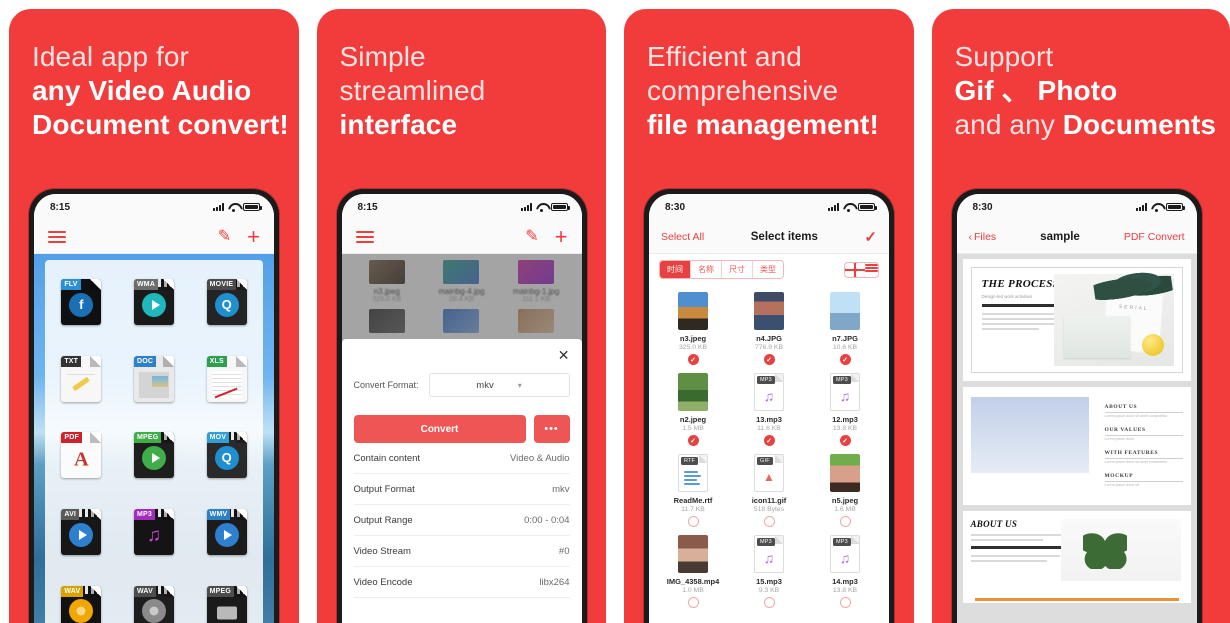 This screenshot has height=623, width=1230. Describe the element at coordinates (153, 378) in the screenshot. I see `format-icon-doc-4: DOC` at that location.